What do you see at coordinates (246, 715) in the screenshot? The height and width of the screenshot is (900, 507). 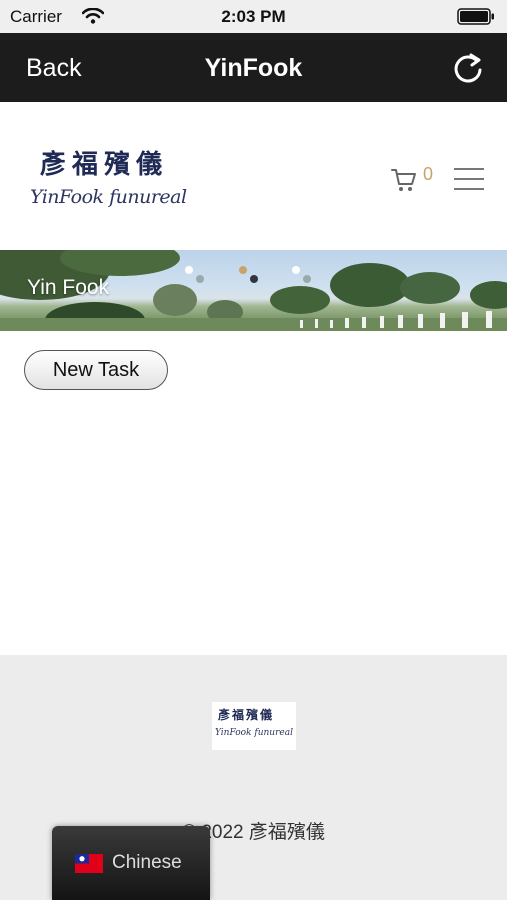 I see `footer-logo-chinese-text: 彥福殯儀` at bounding box center [246, 715].